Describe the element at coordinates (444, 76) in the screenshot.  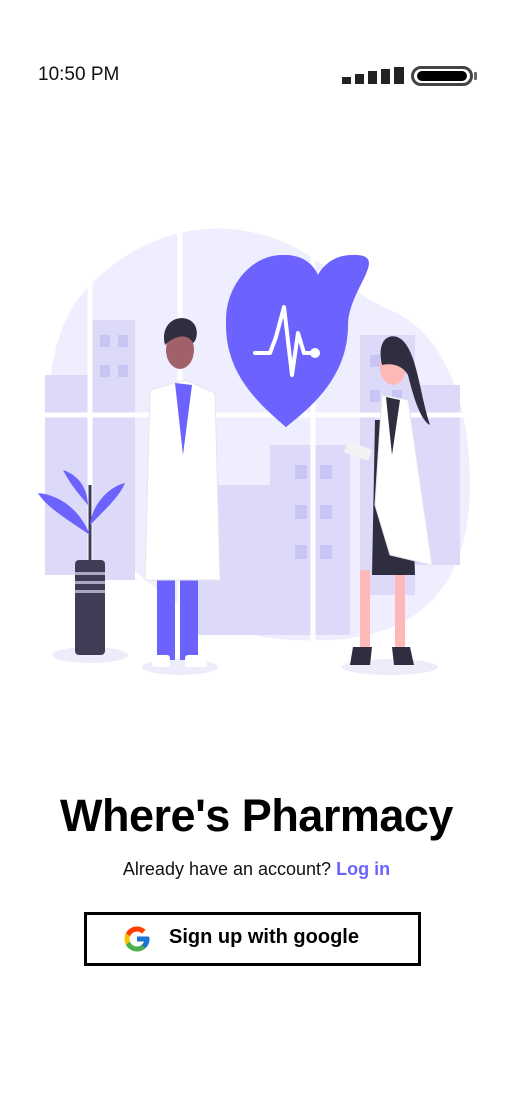
I see `battery-icon` at that location.